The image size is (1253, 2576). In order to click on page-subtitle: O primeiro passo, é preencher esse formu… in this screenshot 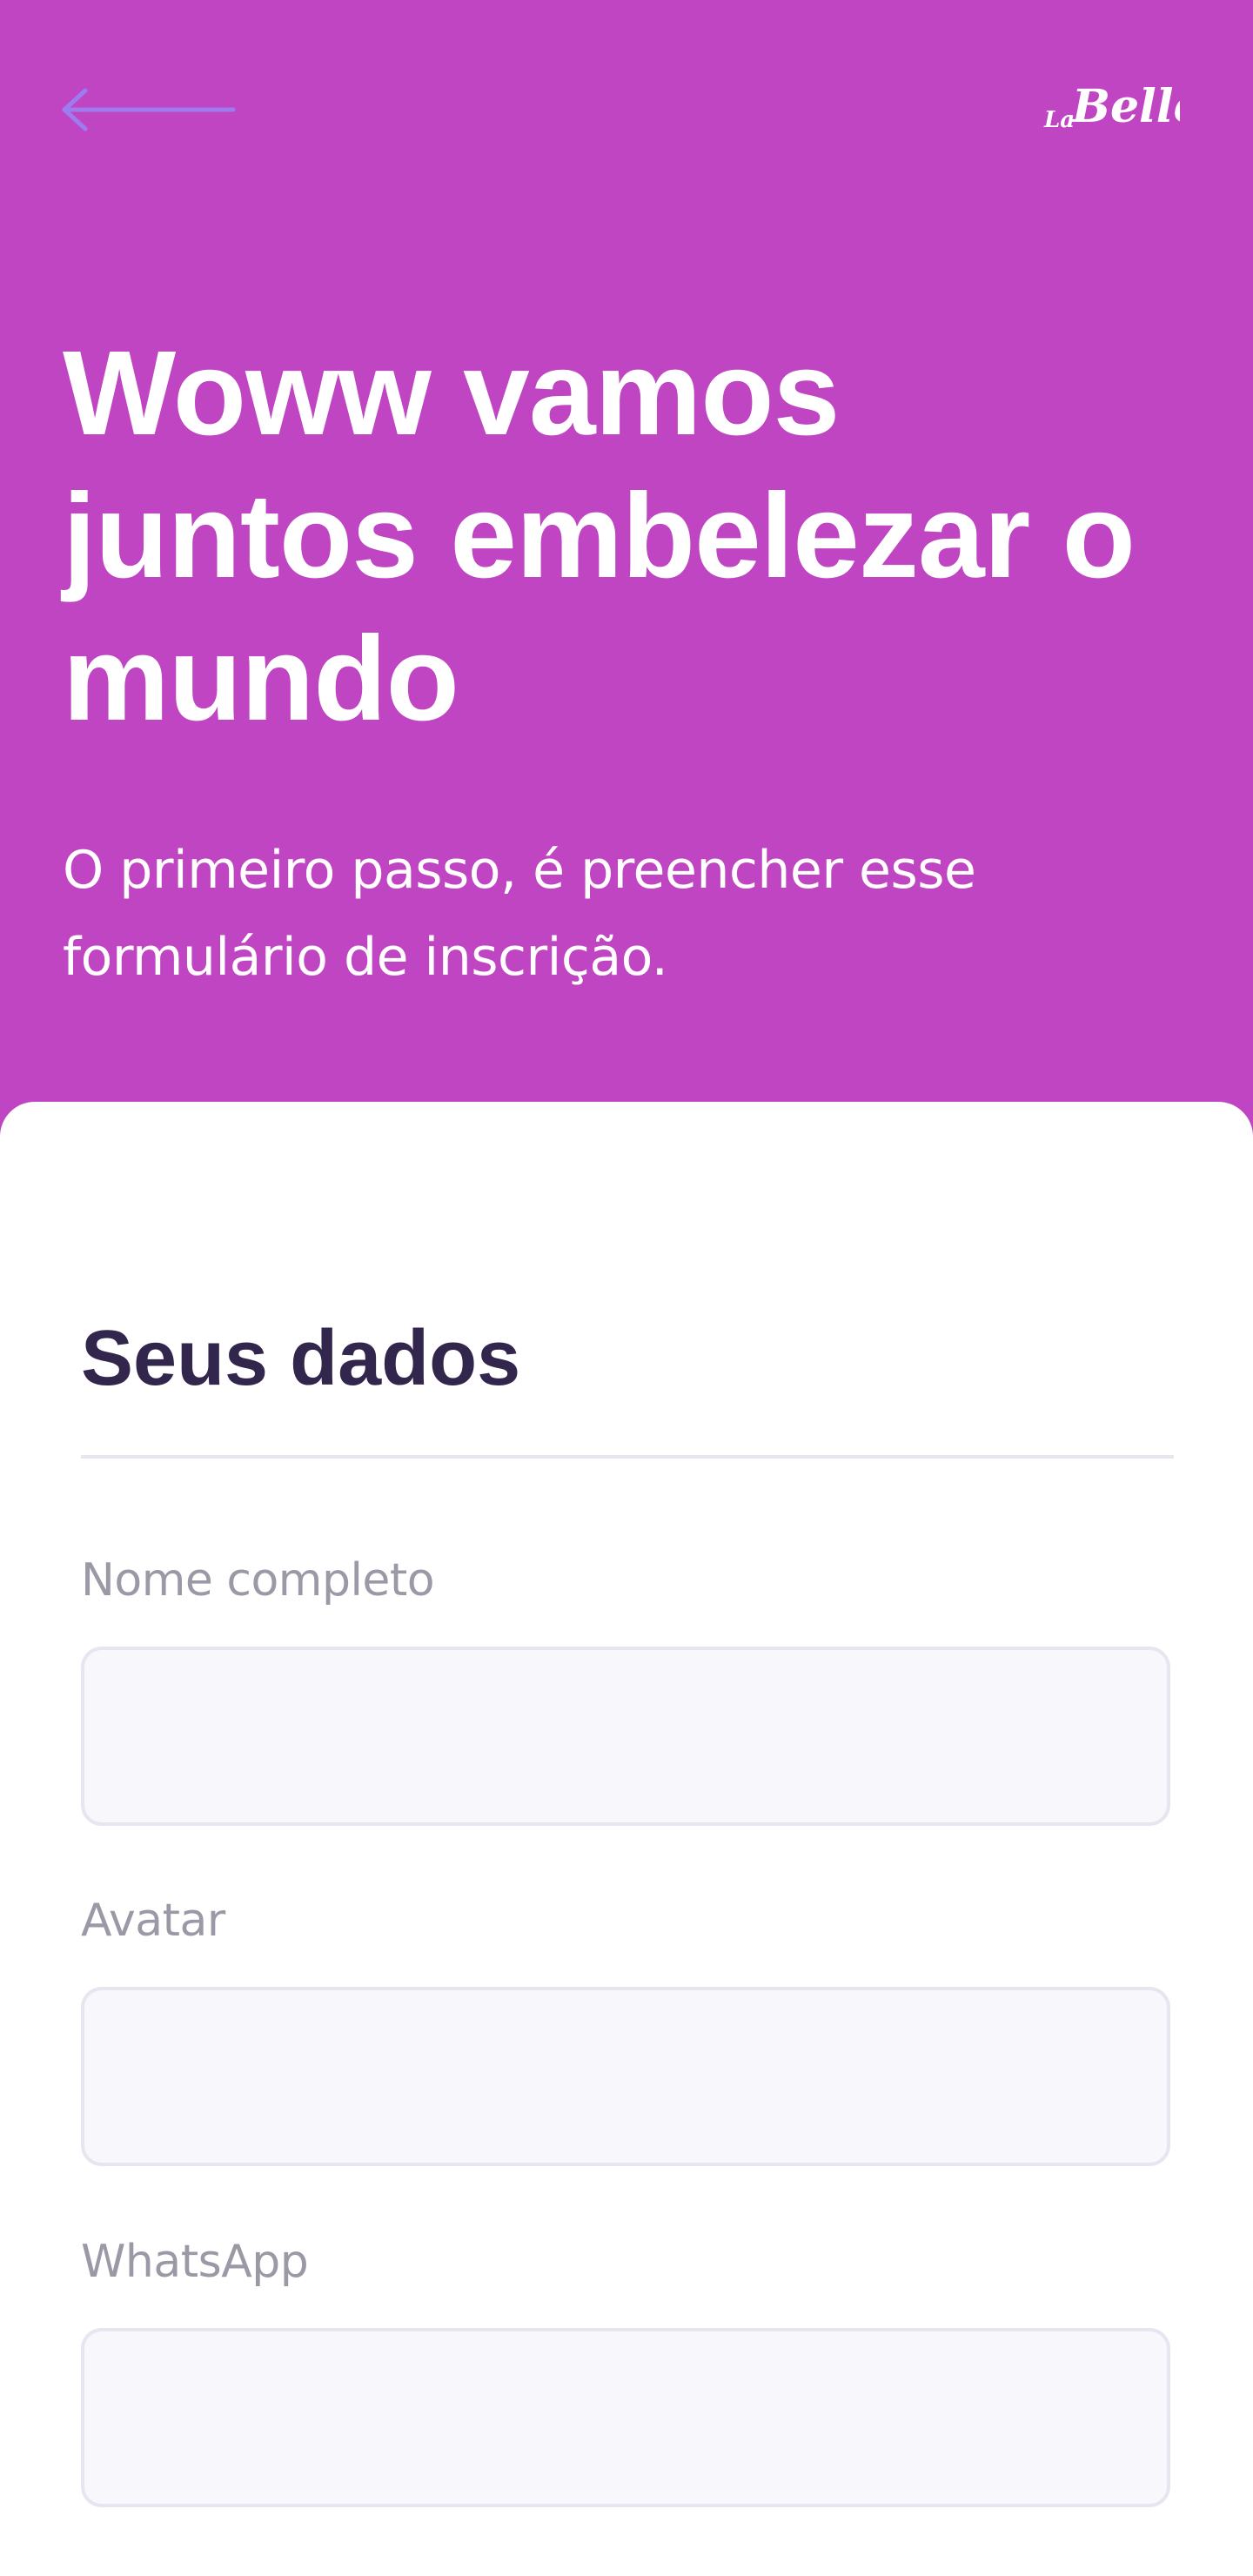, I will do `click(519, 914)`.